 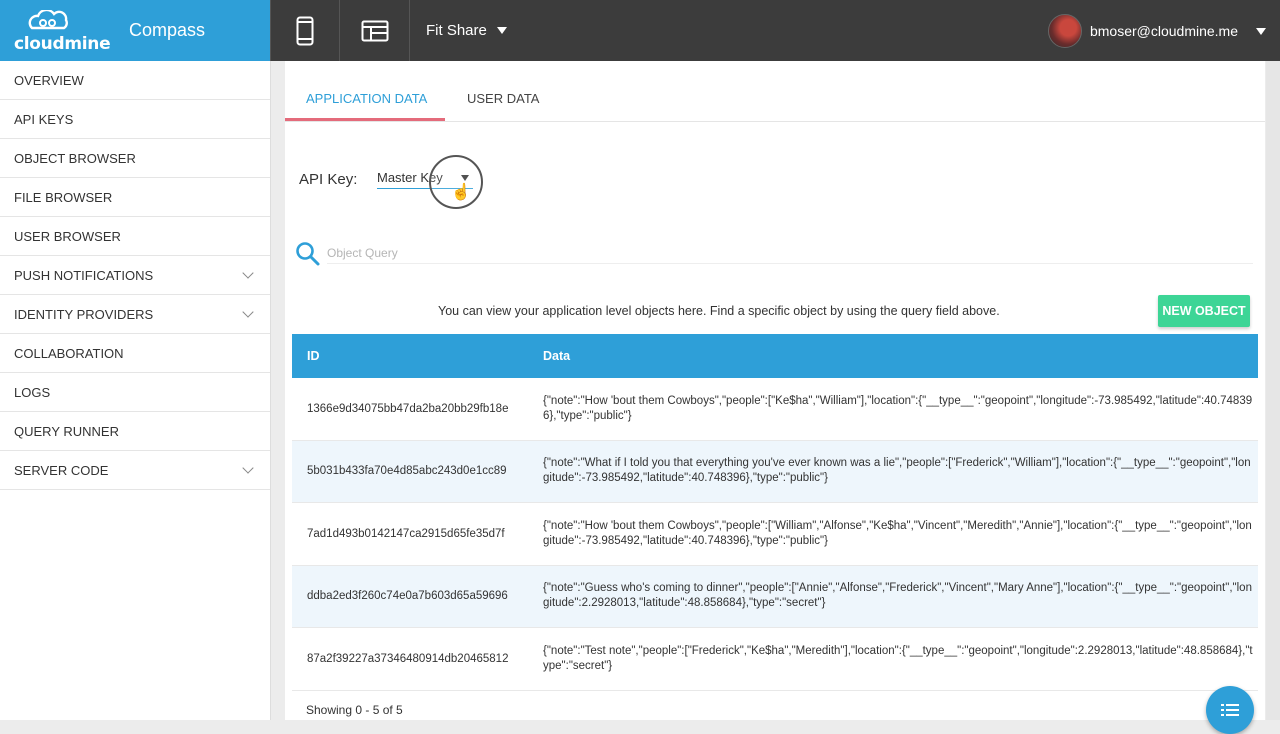 What do you see at coordinates (167, 30) in the screenshot?
I see `app-name: Compass` at bounding box center [167, 30].